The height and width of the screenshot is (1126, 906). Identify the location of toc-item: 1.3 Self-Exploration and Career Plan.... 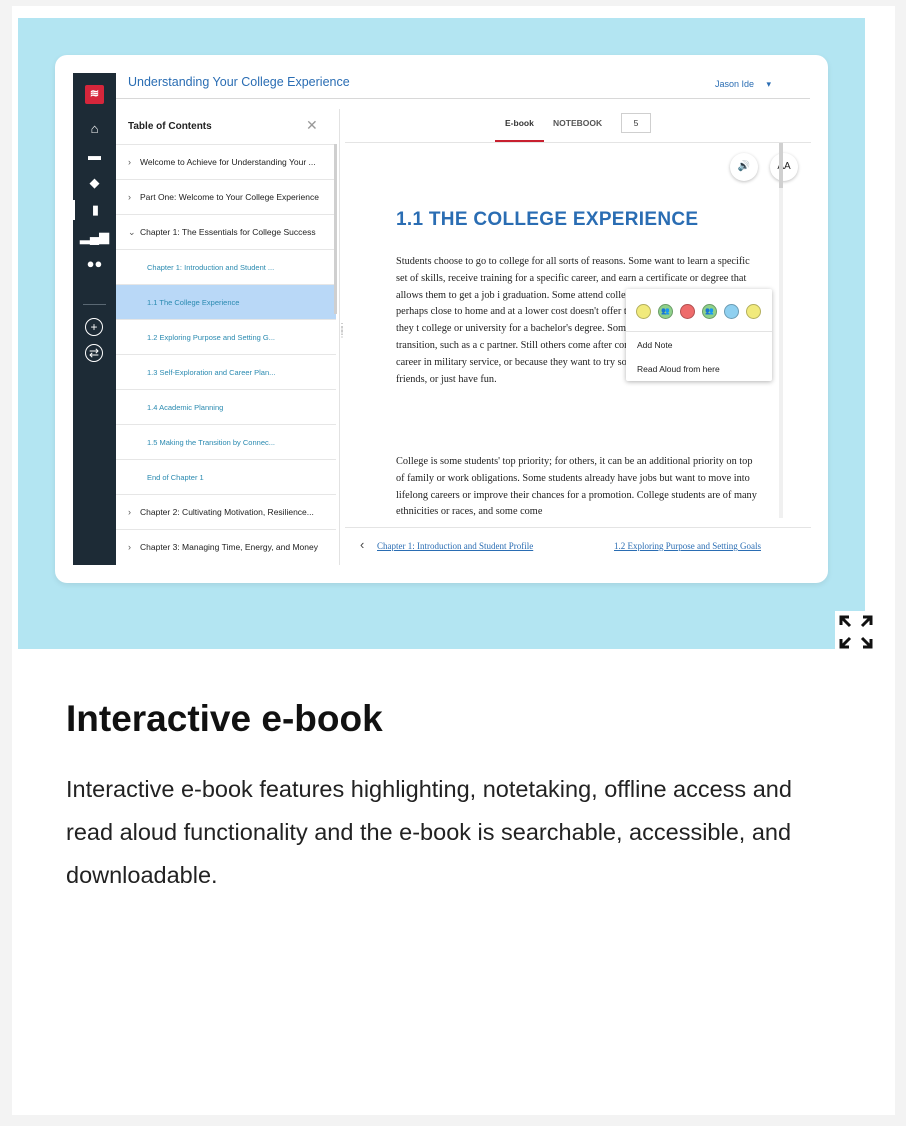
(226, 371).